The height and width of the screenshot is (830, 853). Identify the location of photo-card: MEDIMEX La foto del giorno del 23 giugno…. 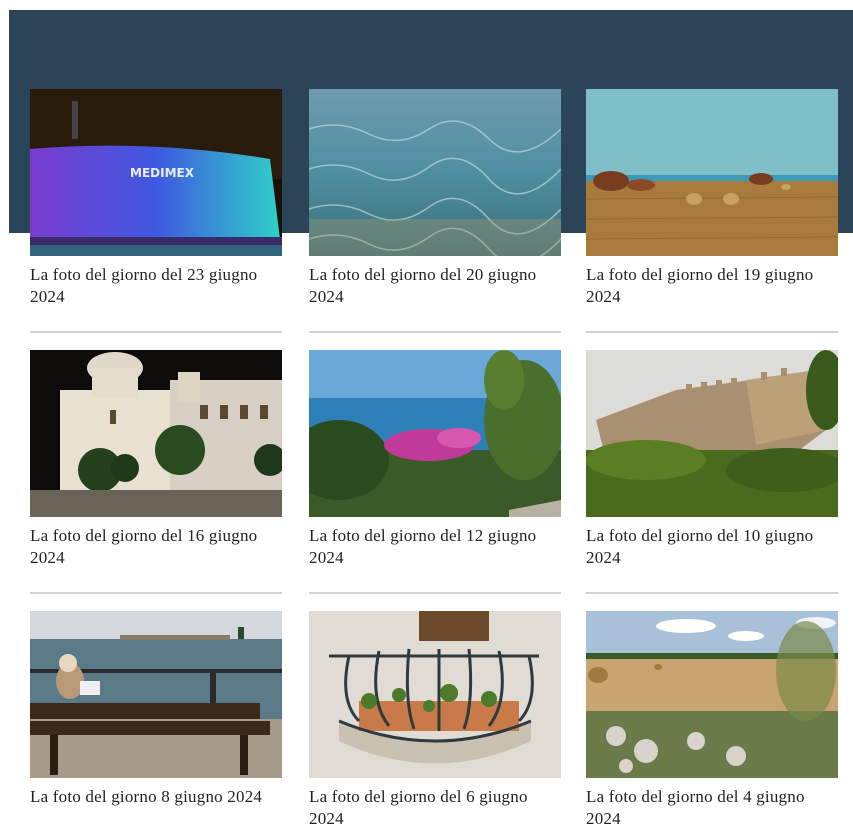
(156, 198).